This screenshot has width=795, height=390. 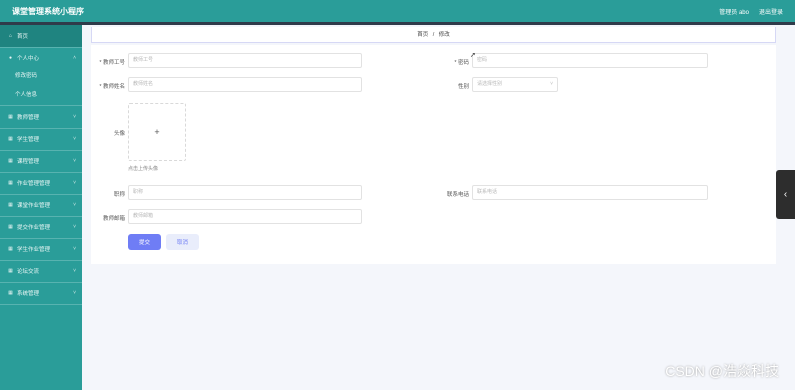 I want to click on app-title: 课堂管理系统小程序, so click(x=48, y=11).